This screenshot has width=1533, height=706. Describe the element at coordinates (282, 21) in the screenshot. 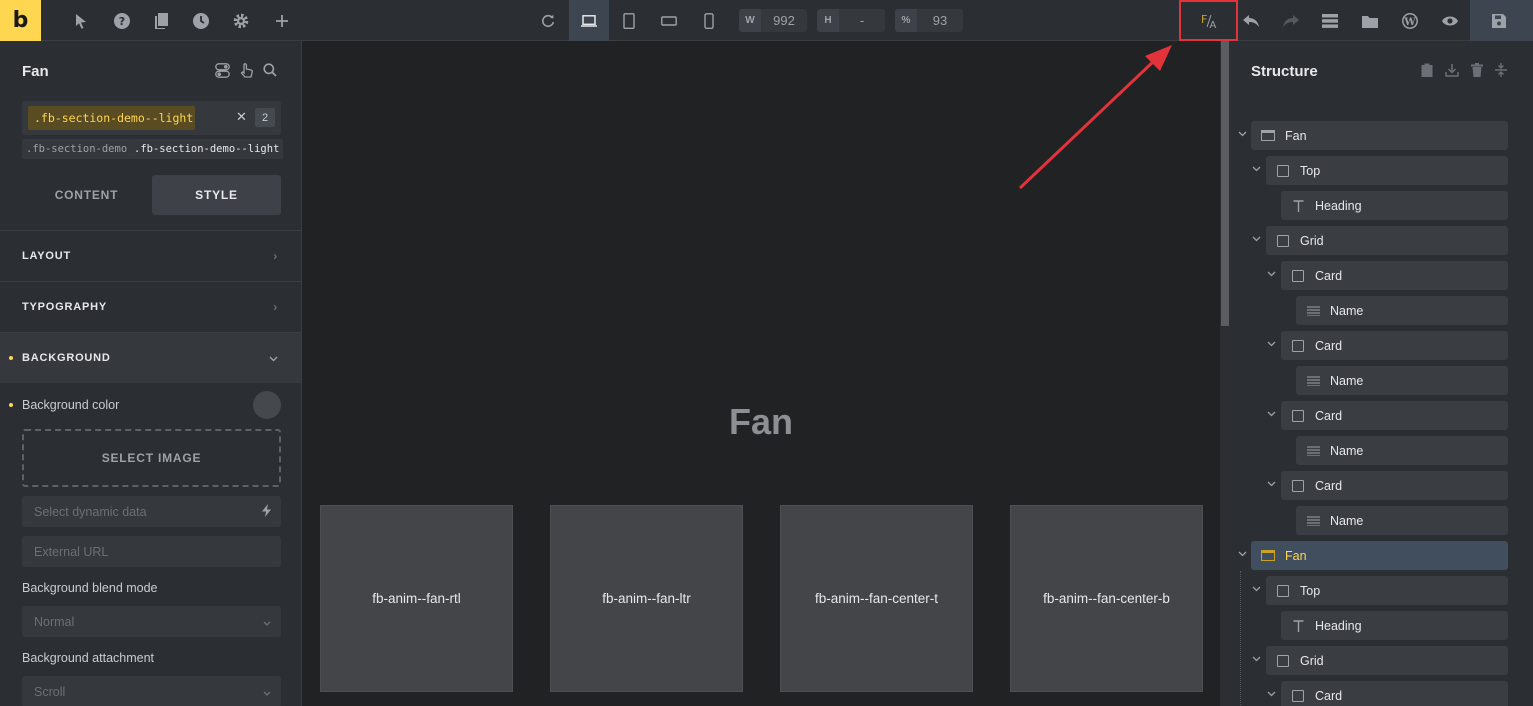

I see `add-icon` at that location.